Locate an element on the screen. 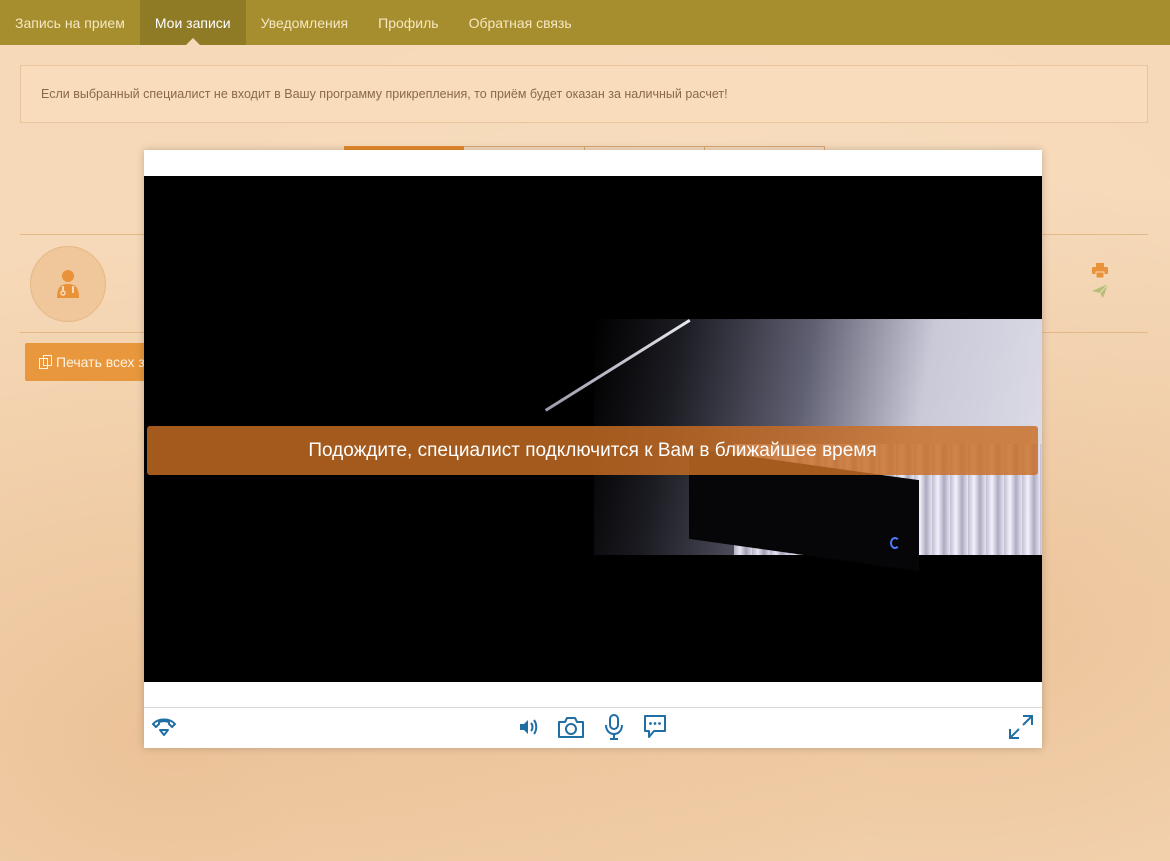 The width and height of the screenshot is (1170, 861). fullscreen-icon is located at coordinates (1021, 727).